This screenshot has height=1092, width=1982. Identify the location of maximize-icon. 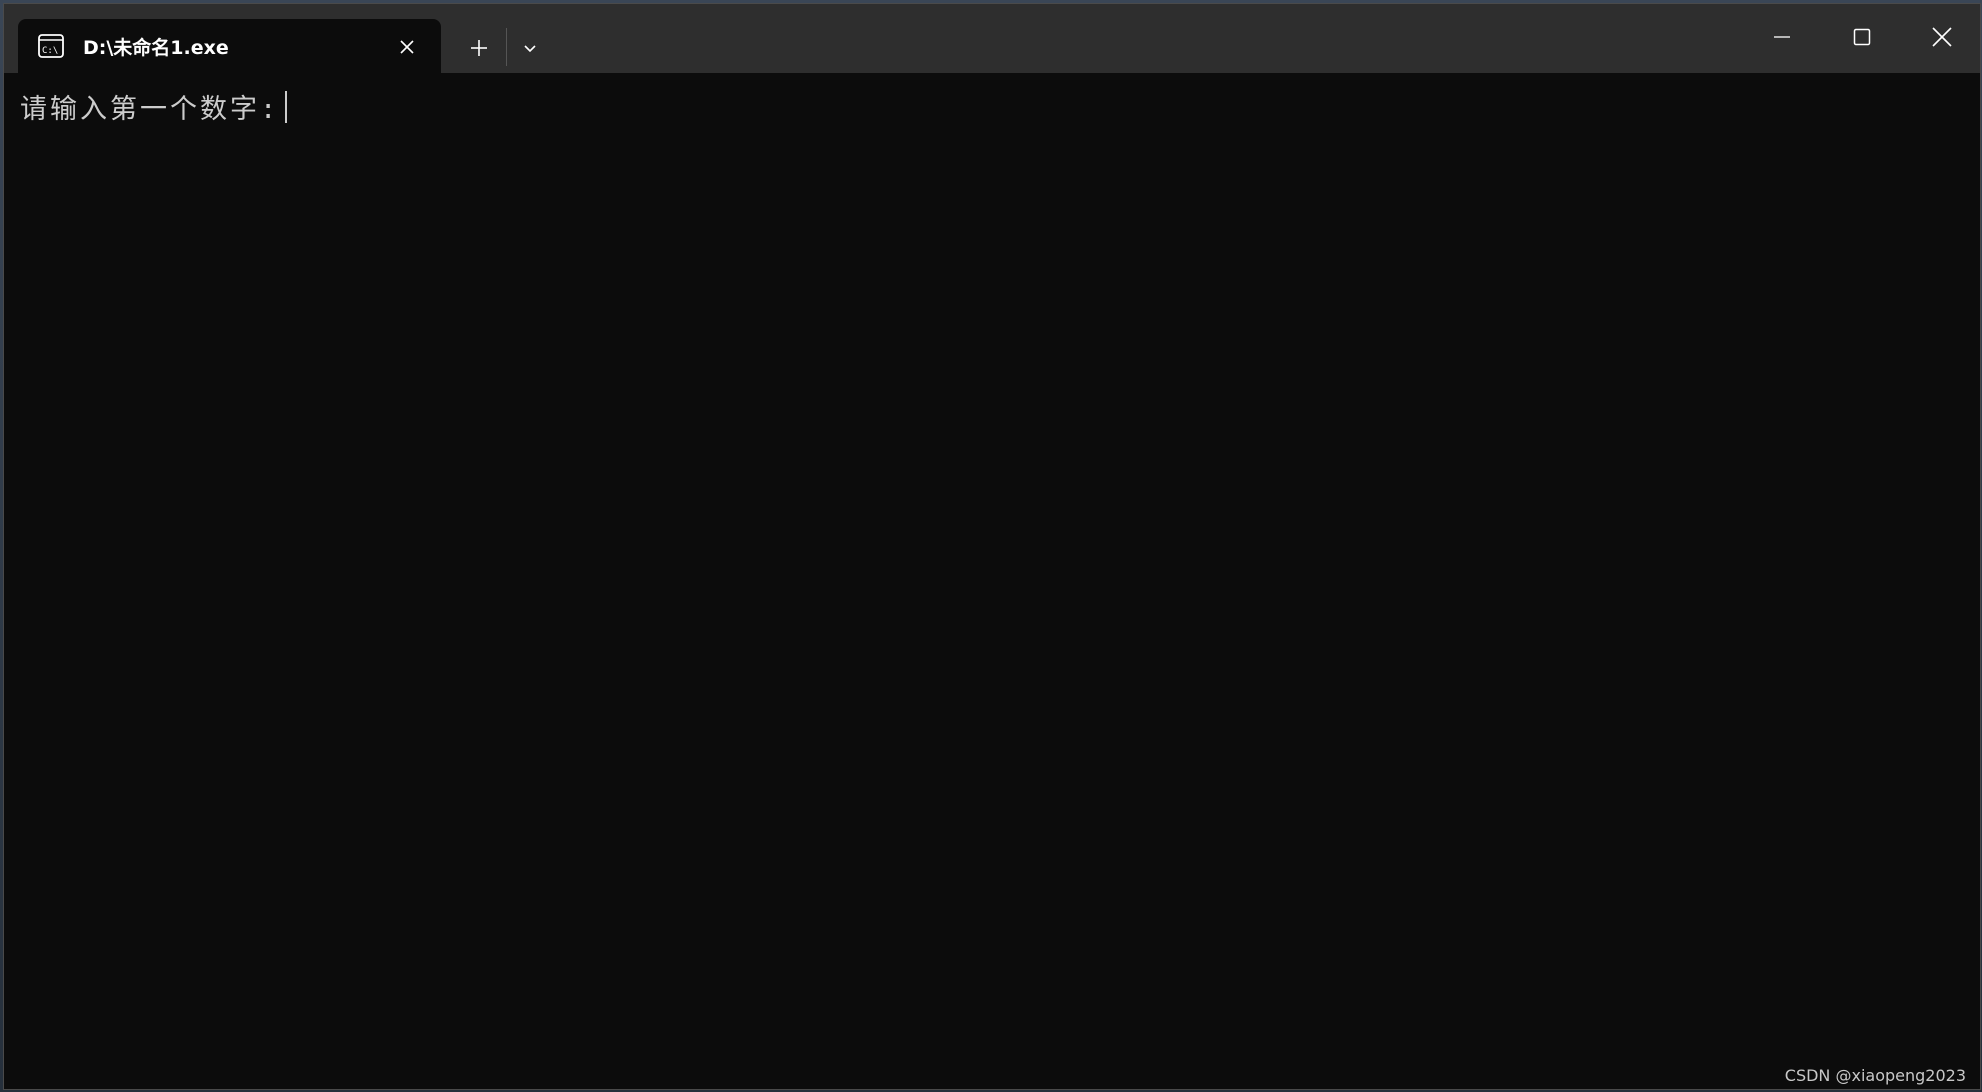
(1862, 37).